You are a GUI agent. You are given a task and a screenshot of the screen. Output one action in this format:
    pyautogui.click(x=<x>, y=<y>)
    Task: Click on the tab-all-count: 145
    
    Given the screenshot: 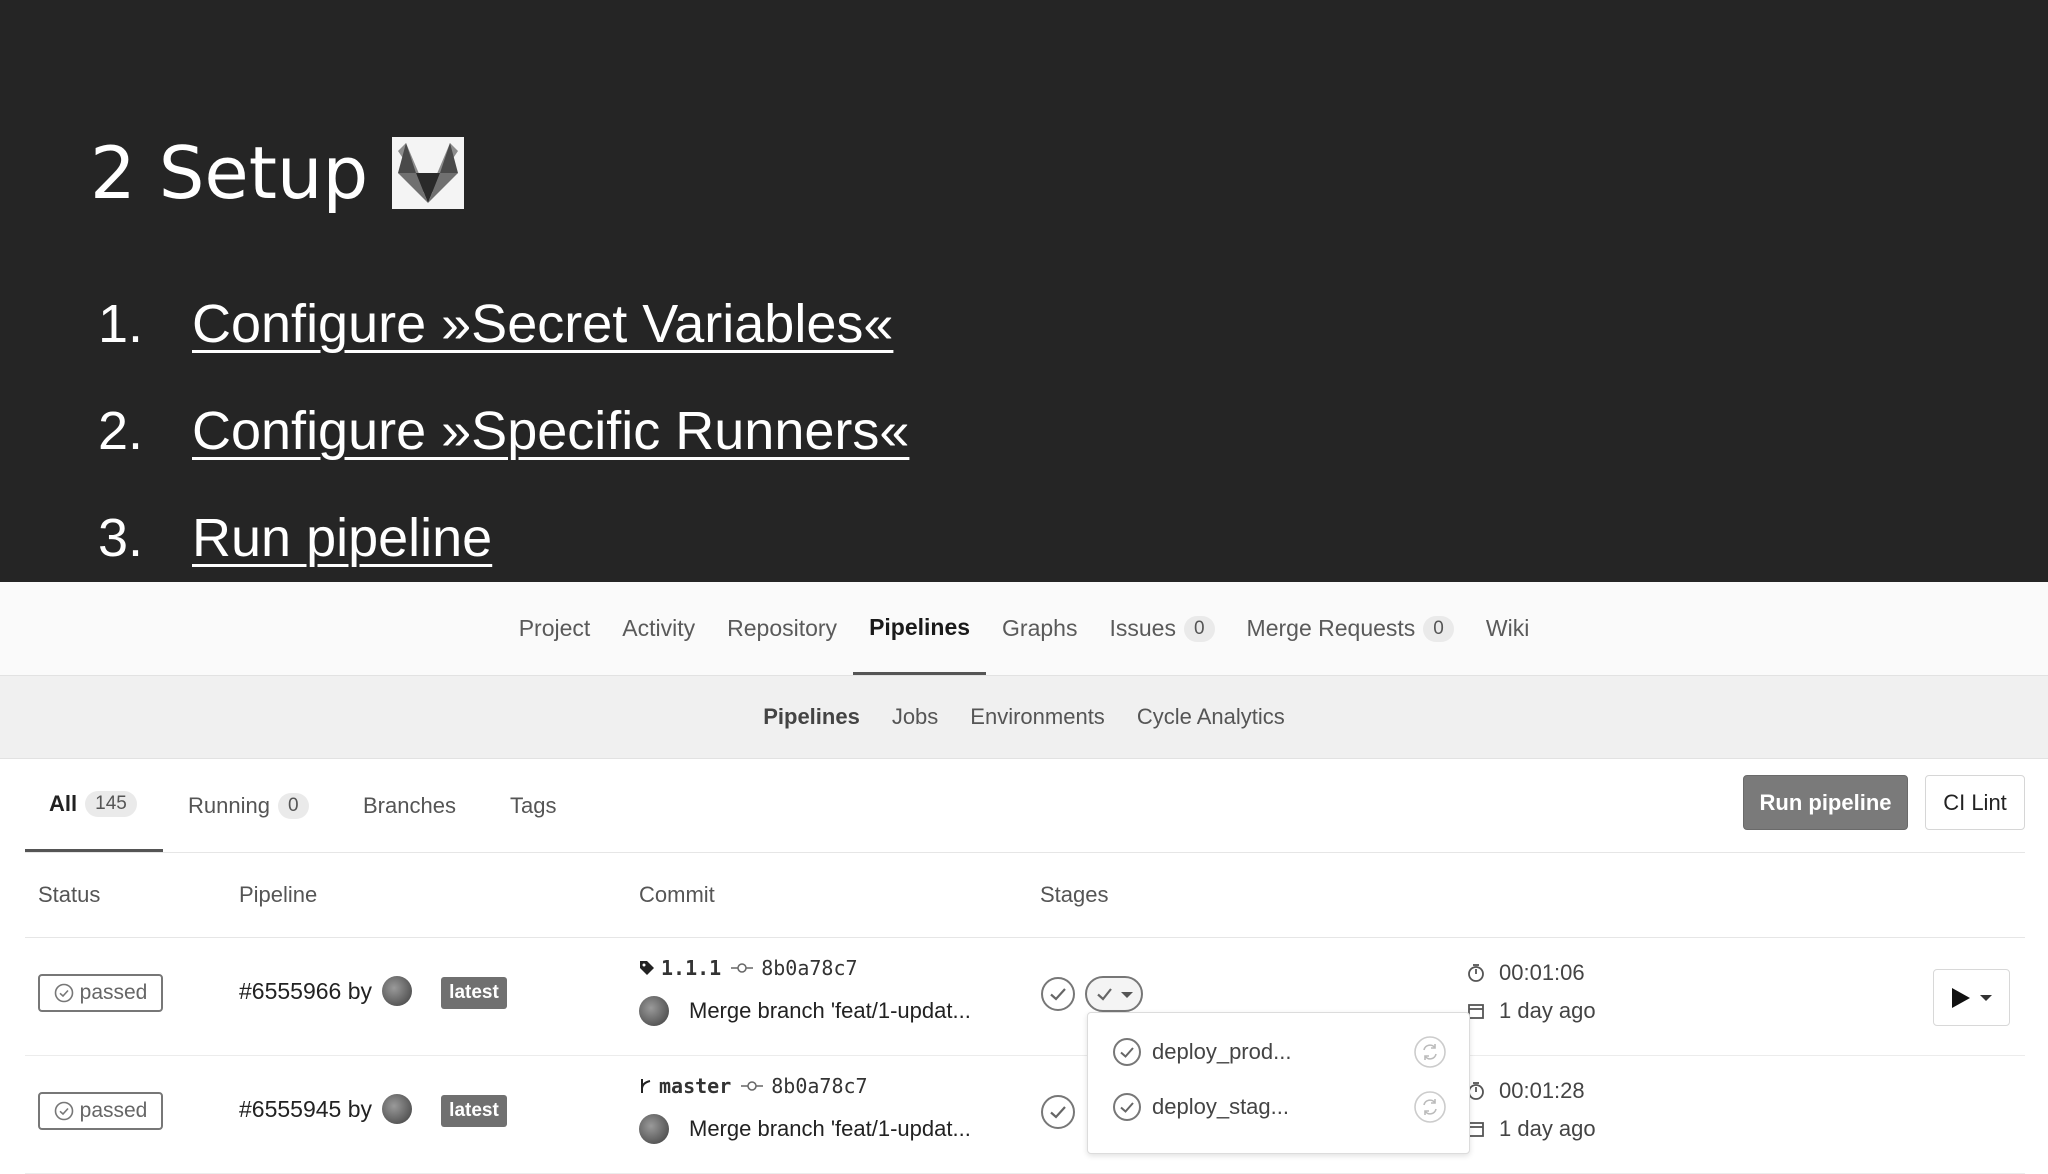 What is the action you would take?
    pyautogui.click(x=111, y=804)
    